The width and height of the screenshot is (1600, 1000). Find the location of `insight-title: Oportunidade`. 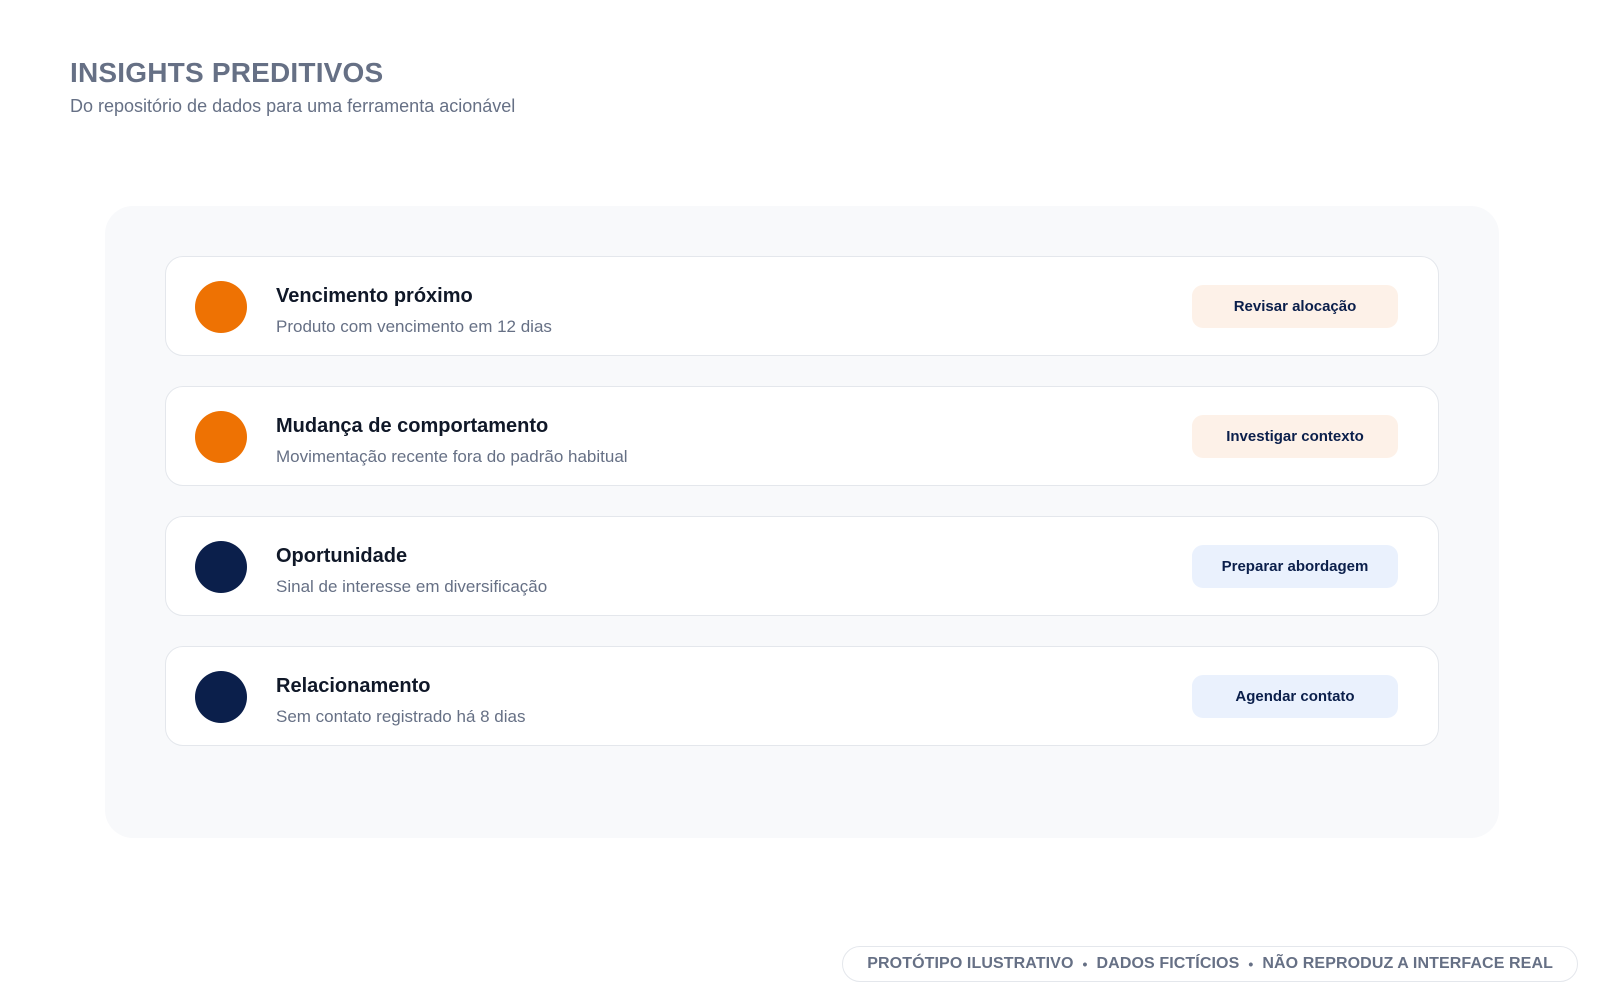

insight-title: Oportunidade is located at coordinates (342, 556).